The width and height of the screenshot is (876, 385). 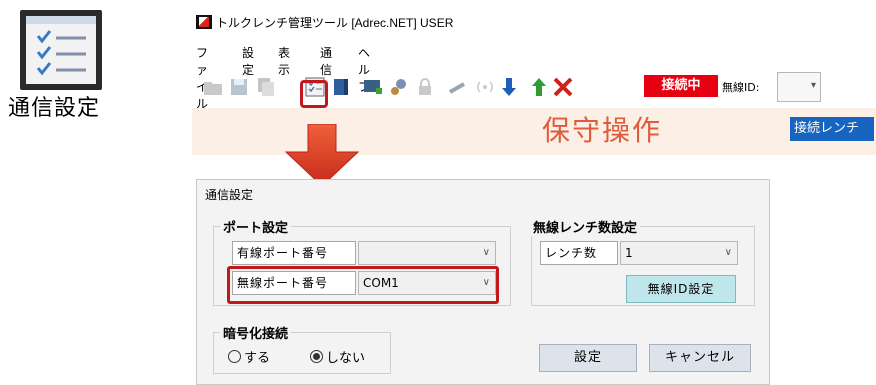 I want to click on wireless-port-highlight, so click(x=363, y=285).